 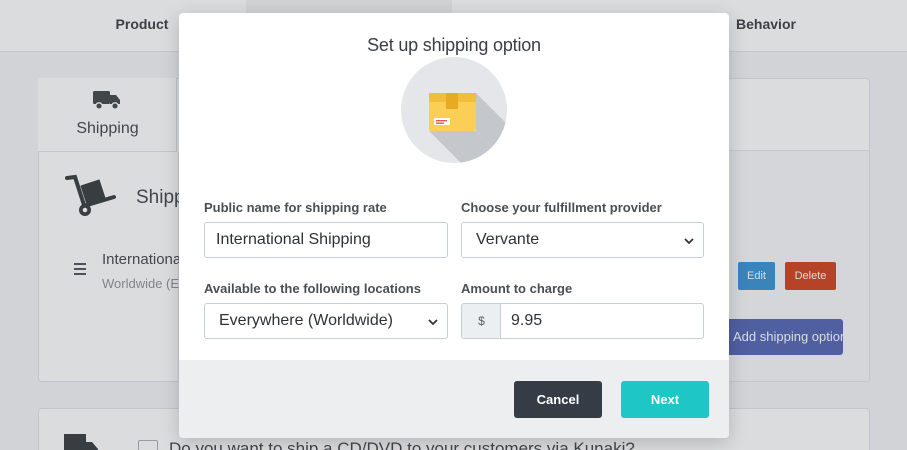 I want to click on provider-select: Vervante, so click(x=582, y=240).